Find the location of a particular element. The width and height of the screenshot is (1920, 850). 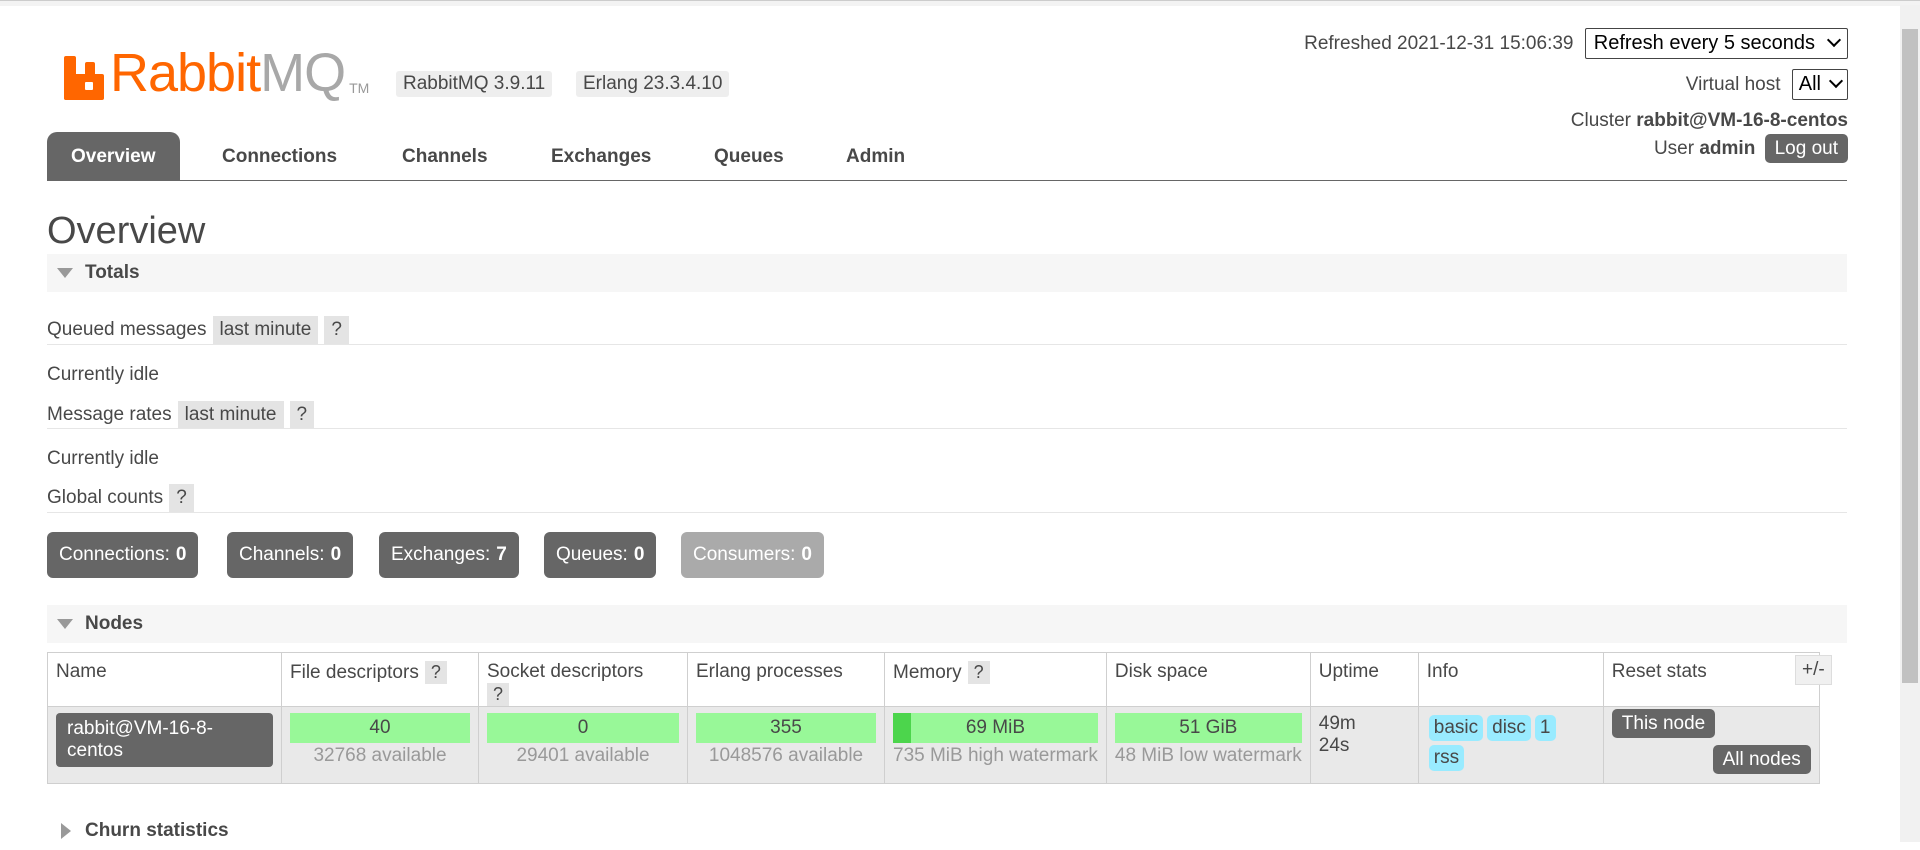

uptime-cell: 49m 24s is located at coordinates (1364, 745).